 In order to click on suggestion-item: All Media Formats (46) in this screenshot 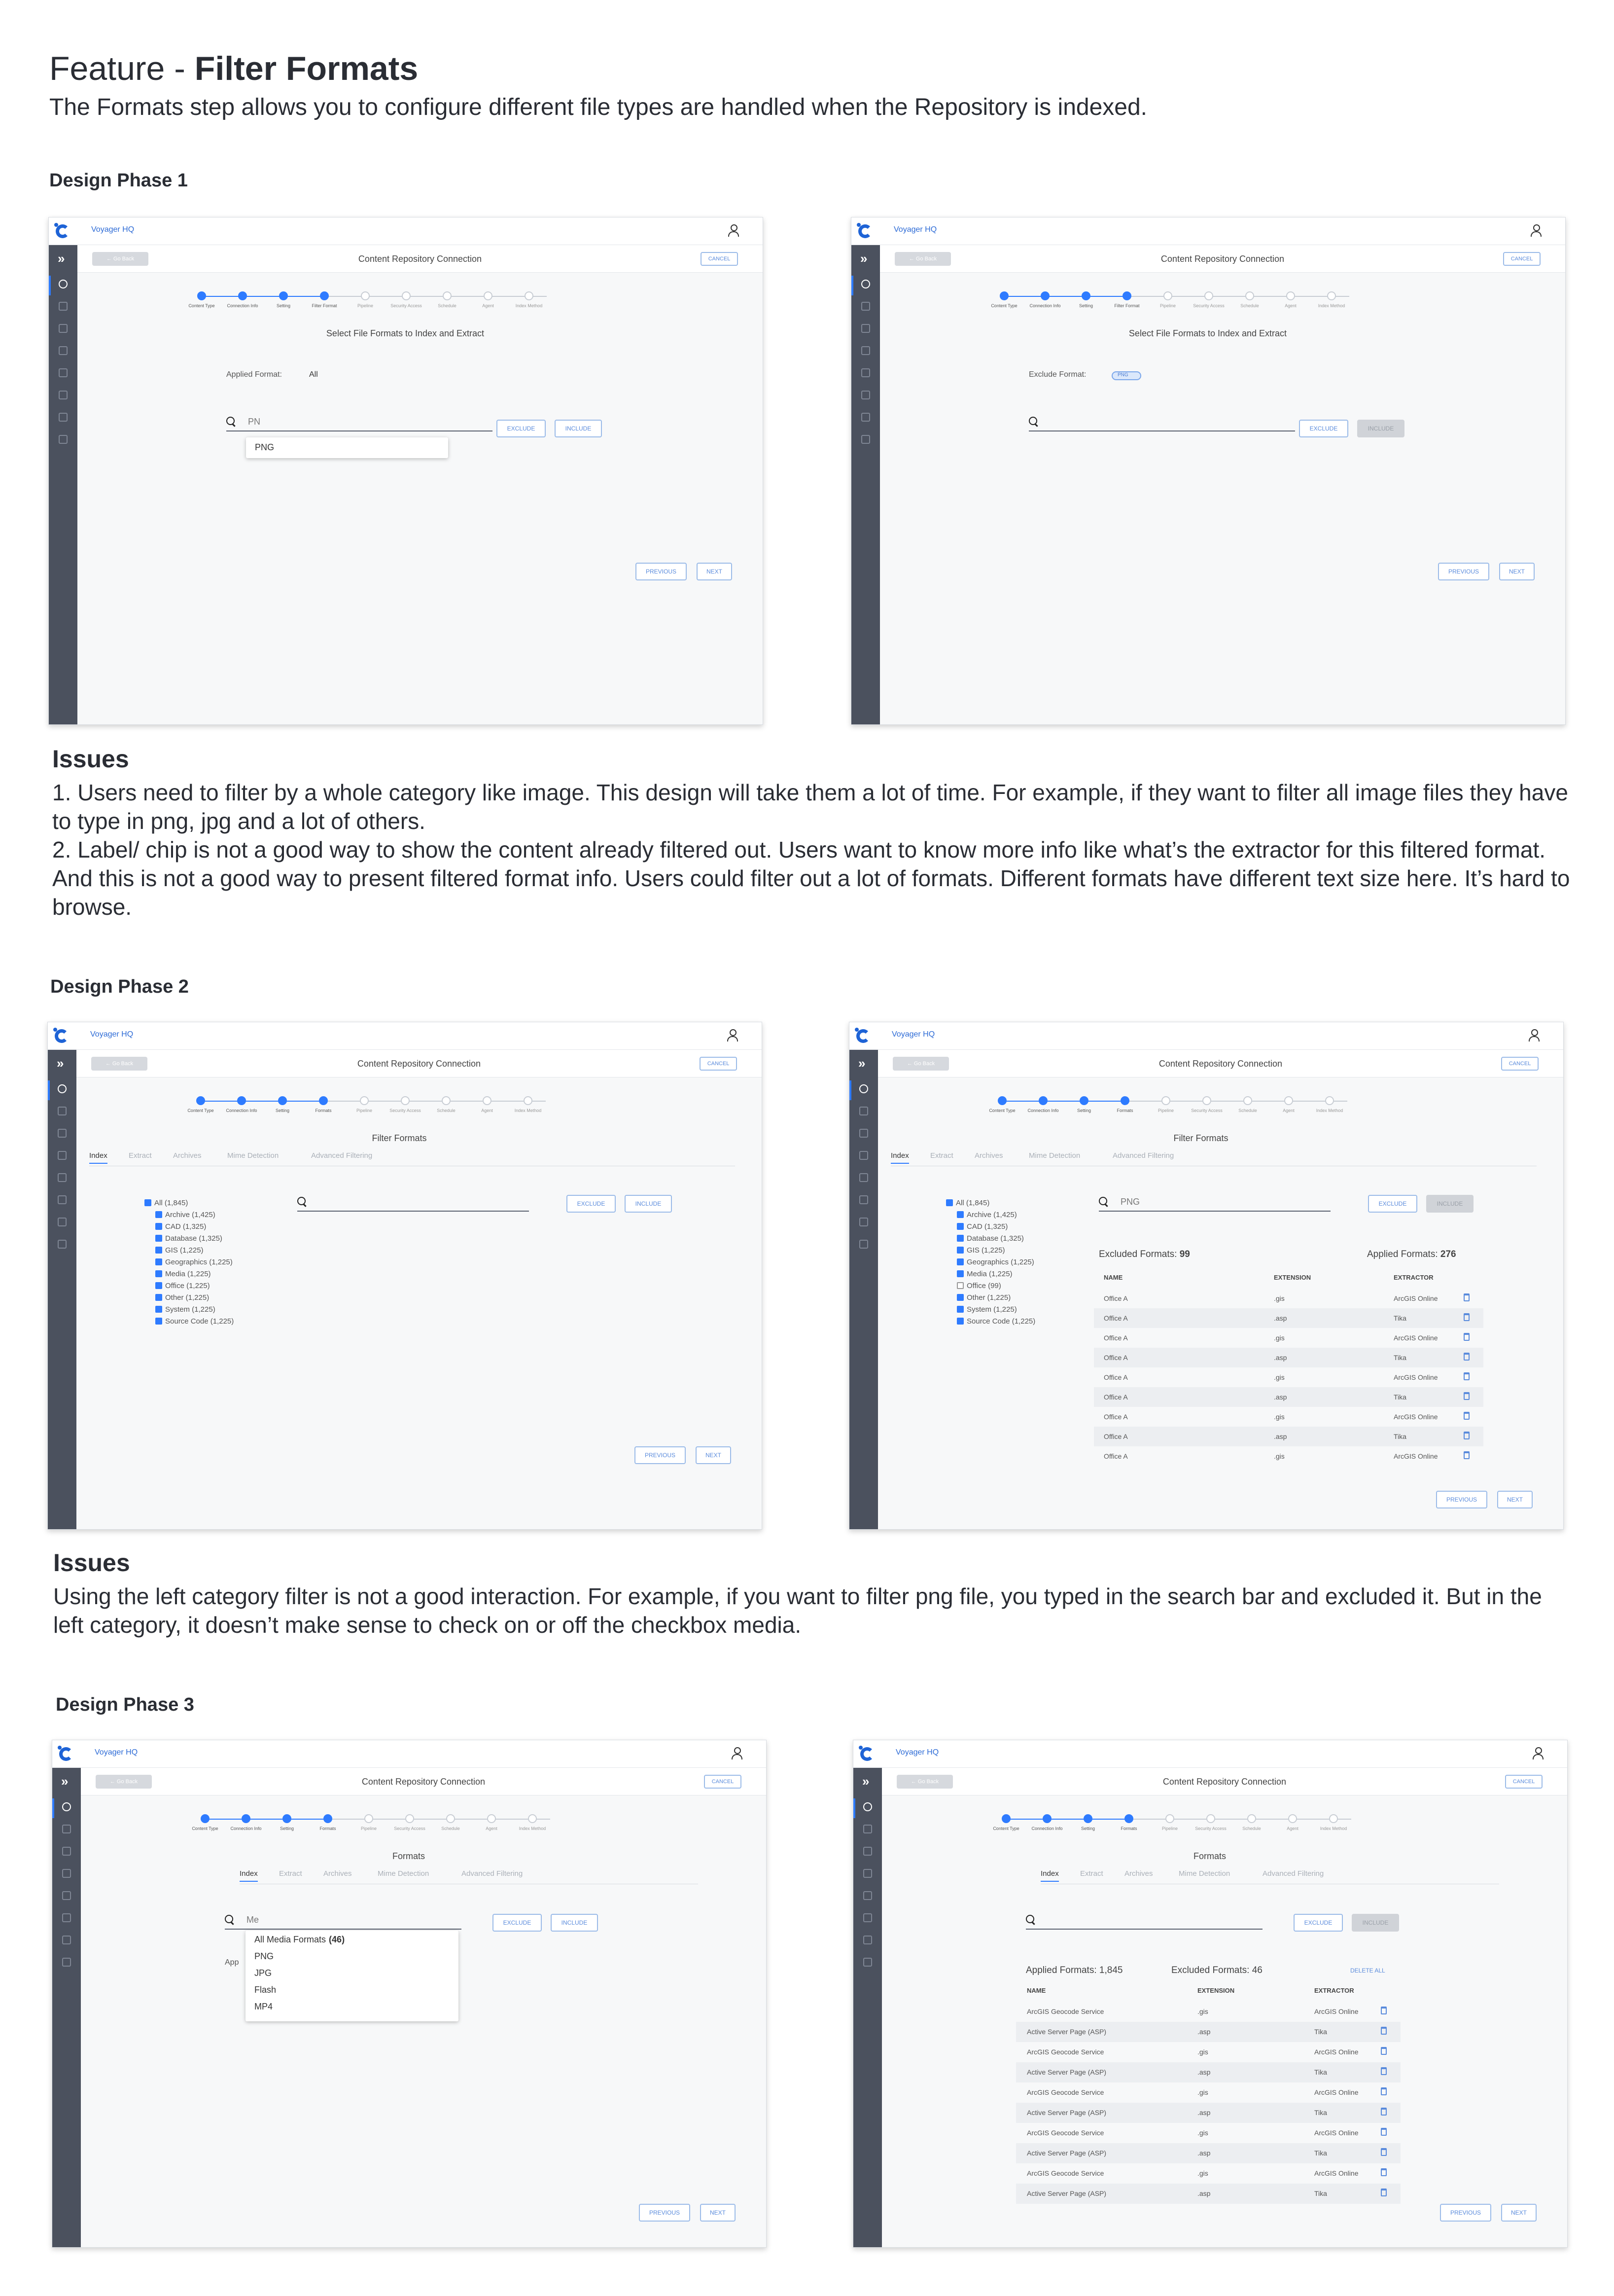, I will do `click(299, 1940)`.